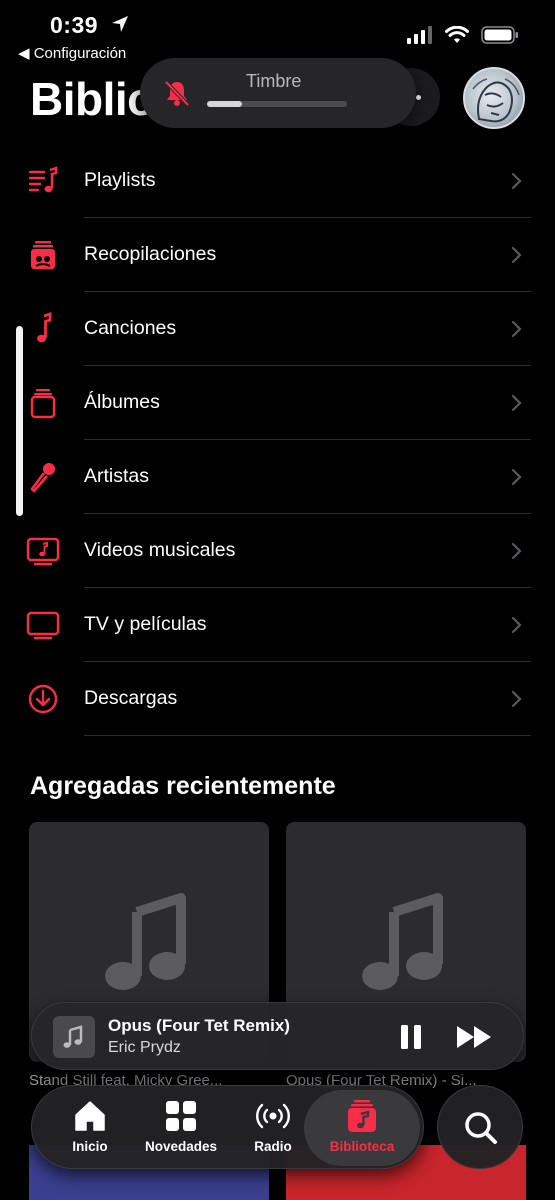 The height and width of the screenshot is (1200, 555). I want to click on tab-bar: Inicio Novedades Radio Biblioteca, so click(227, 1127).